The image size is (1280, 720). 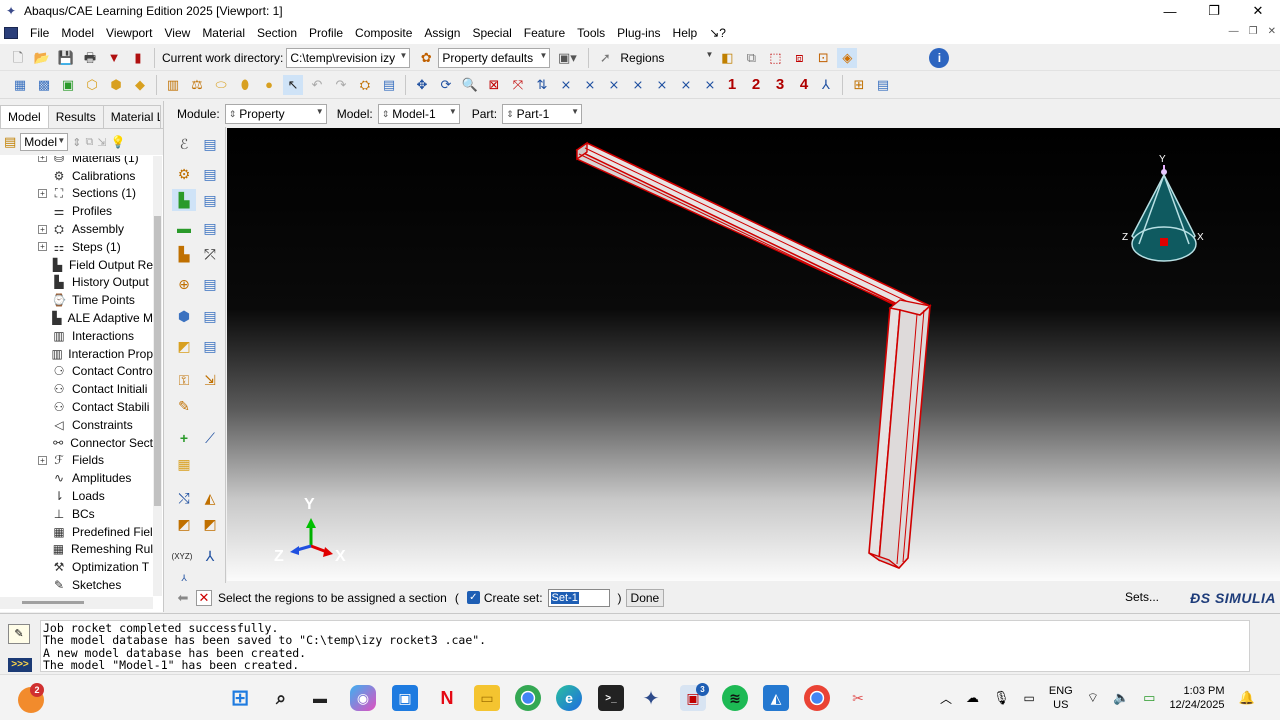 I want to click on color-code-icon: ✿, so click(x=426, y=58).